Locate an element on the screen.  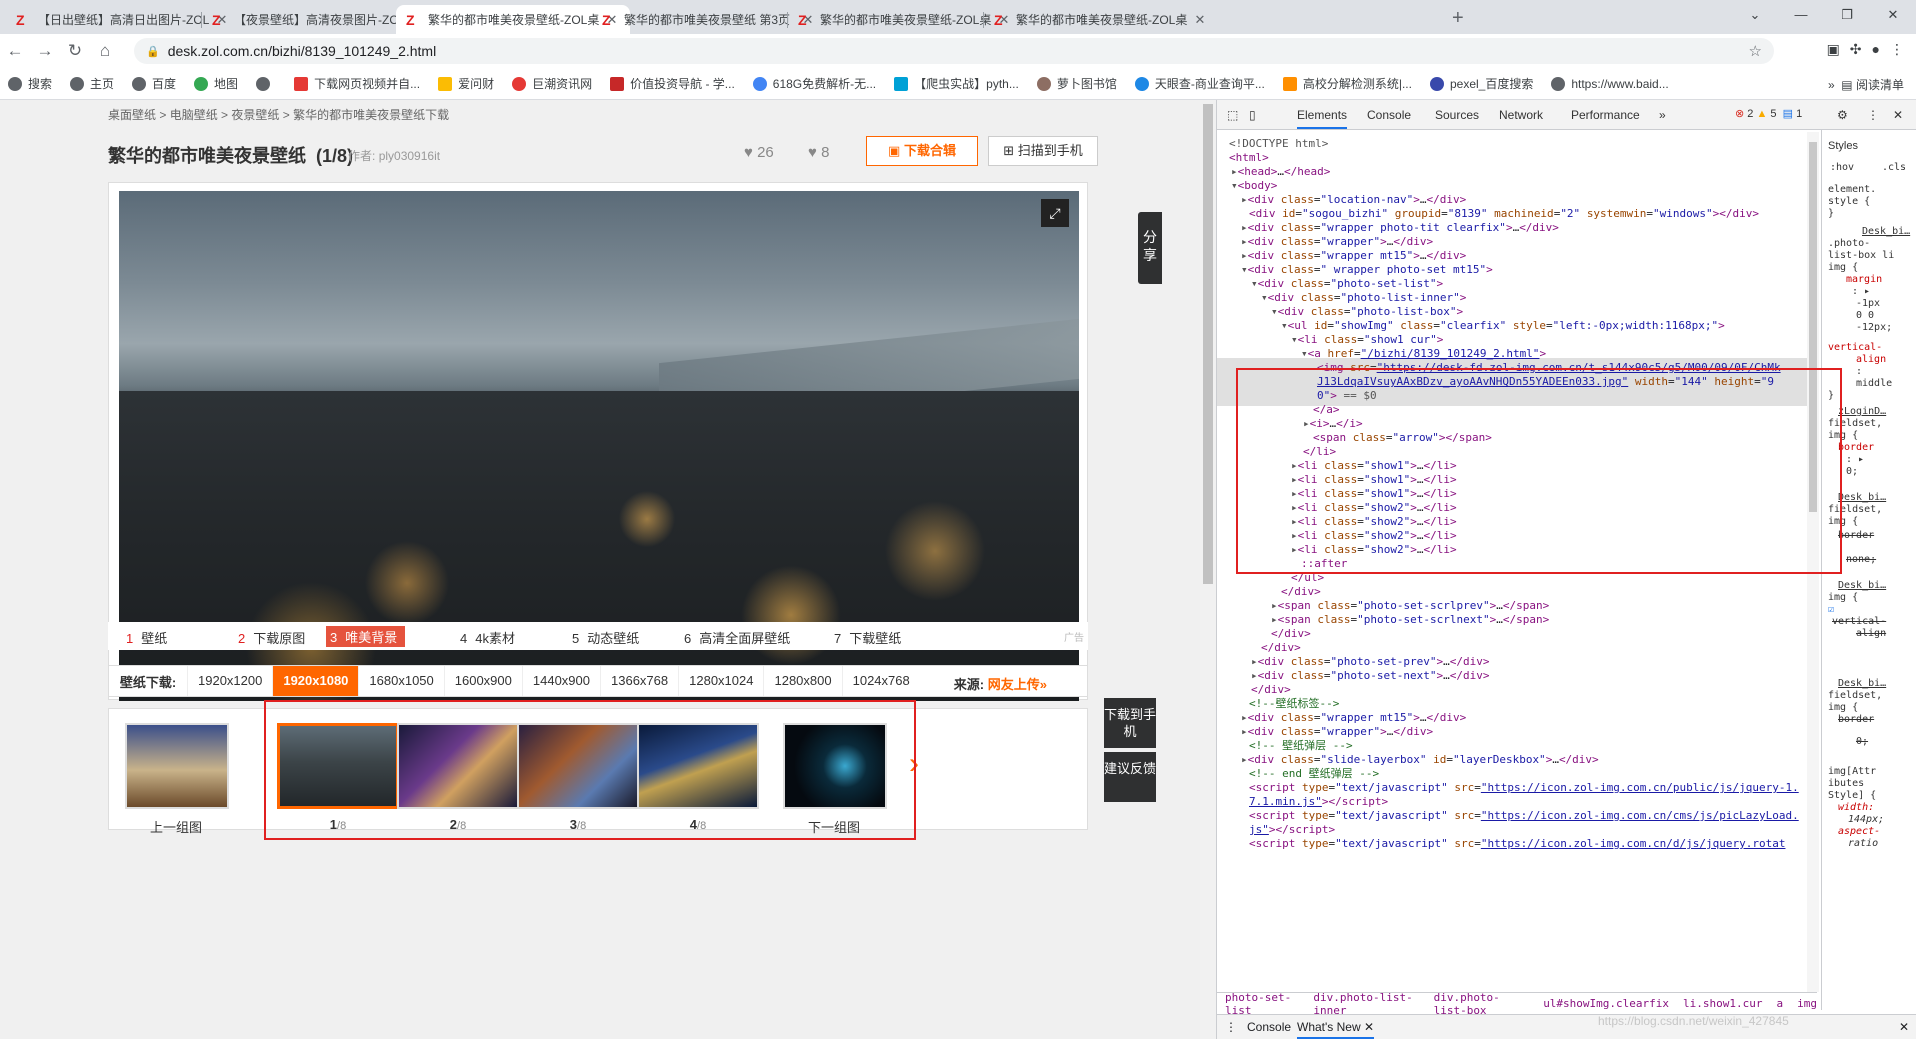
breadcrumb-link: 夜景壁纸 is located at coordinates (255, 115).